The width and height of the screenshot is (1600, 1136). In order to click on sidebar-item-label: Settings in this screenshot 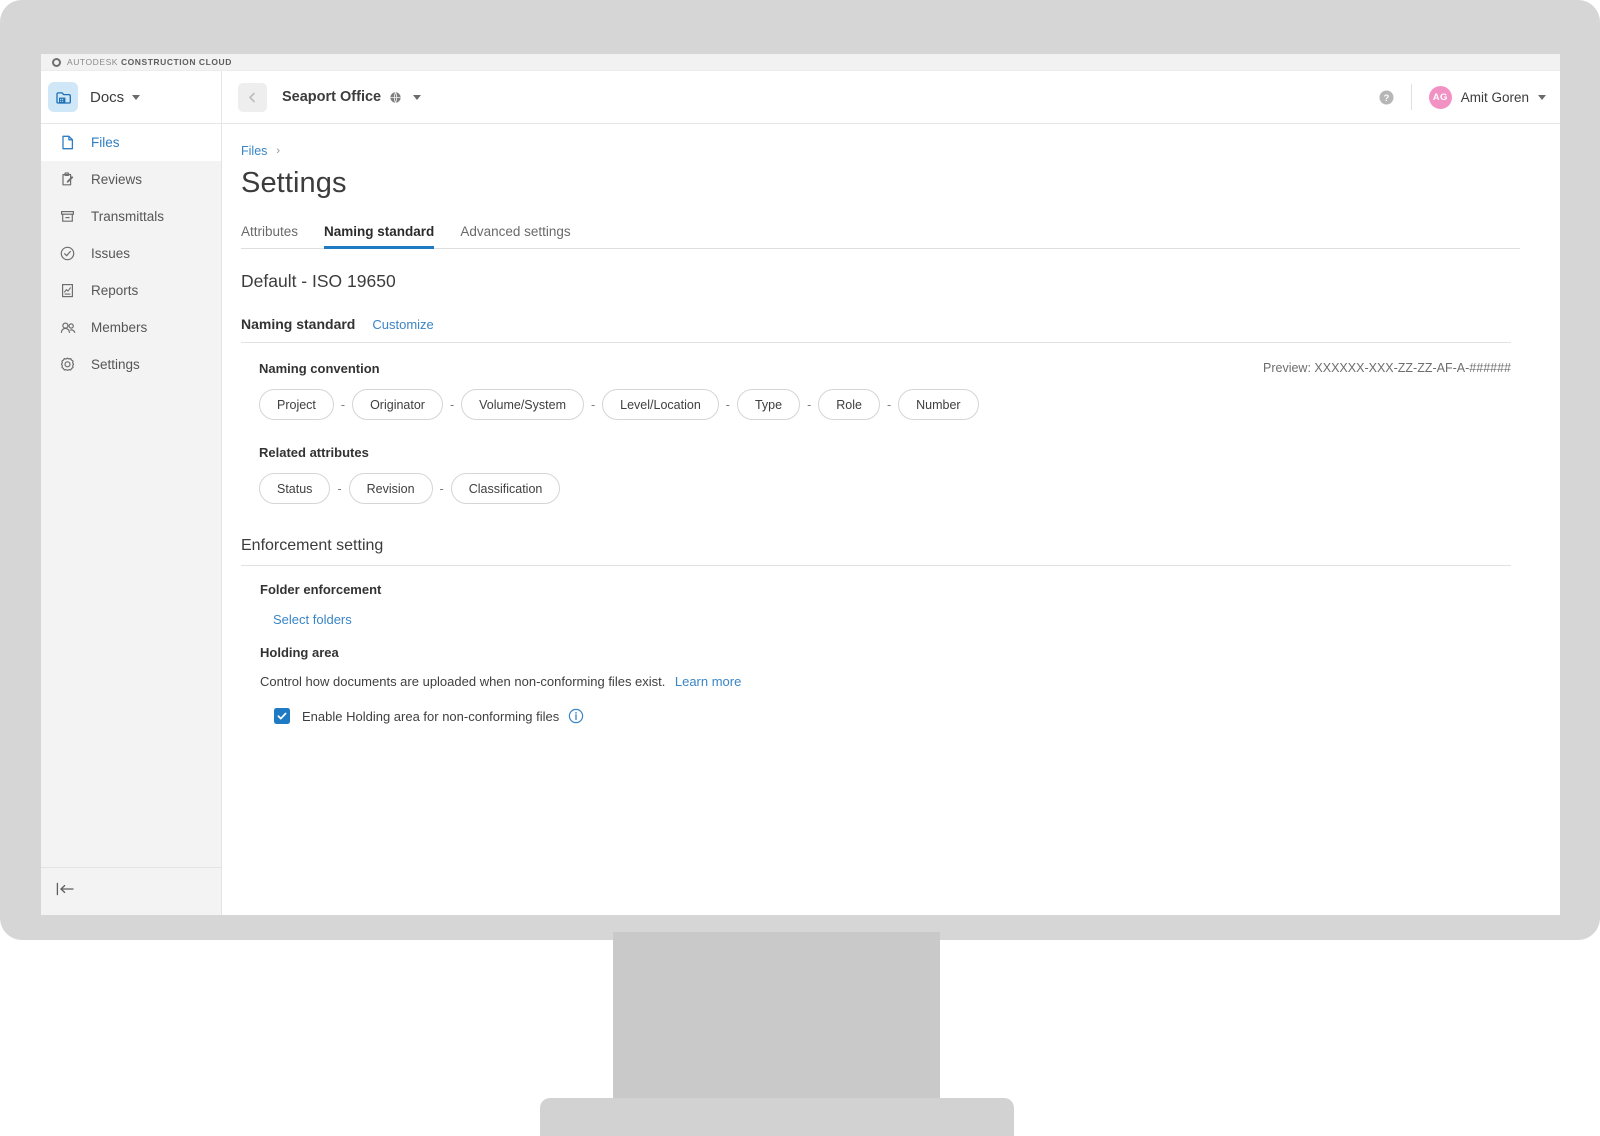, I will do `click(115, 364)`.